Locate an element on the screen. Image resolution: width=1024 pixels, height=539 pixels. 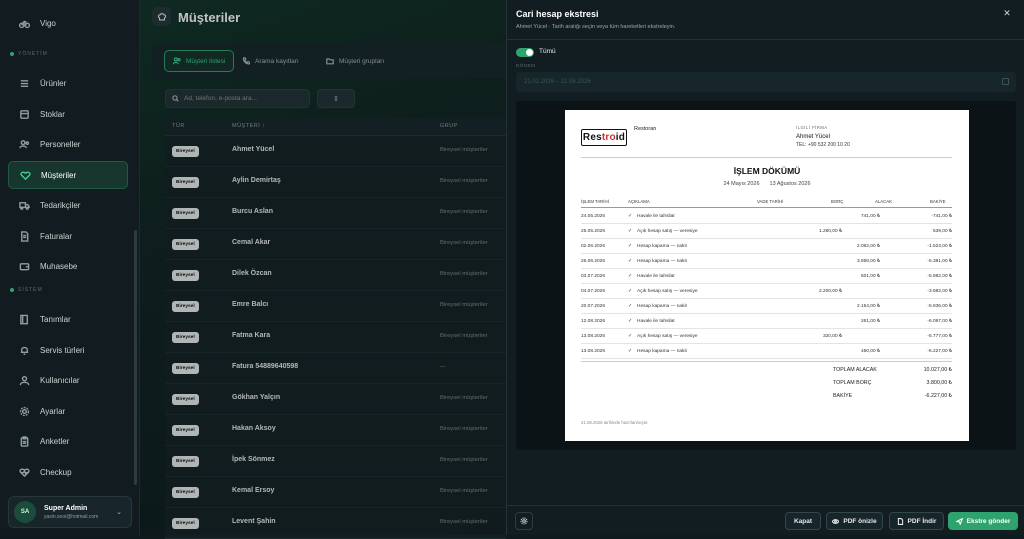
sidebar-item-label: Muhasebe is located at coordinates (59, 266).